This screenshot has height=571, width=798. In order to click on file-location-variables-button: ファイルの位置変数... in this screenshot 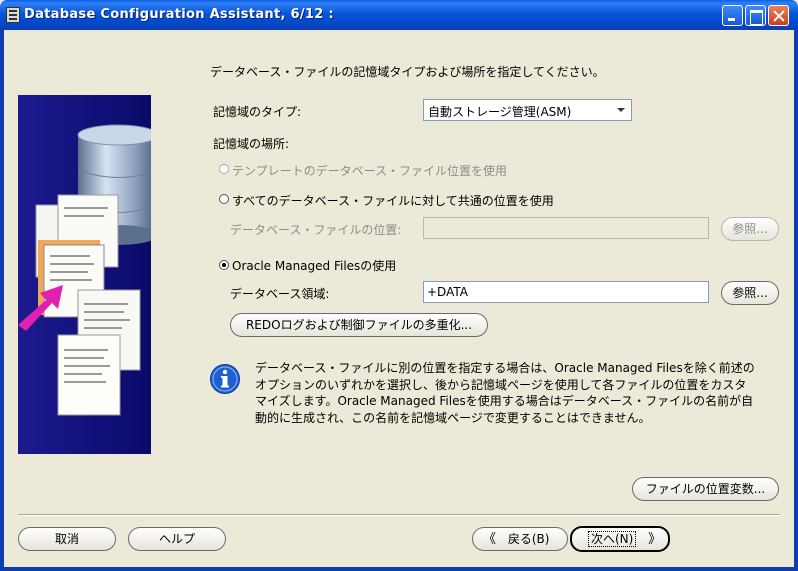, I will do `click(705, 489)`.